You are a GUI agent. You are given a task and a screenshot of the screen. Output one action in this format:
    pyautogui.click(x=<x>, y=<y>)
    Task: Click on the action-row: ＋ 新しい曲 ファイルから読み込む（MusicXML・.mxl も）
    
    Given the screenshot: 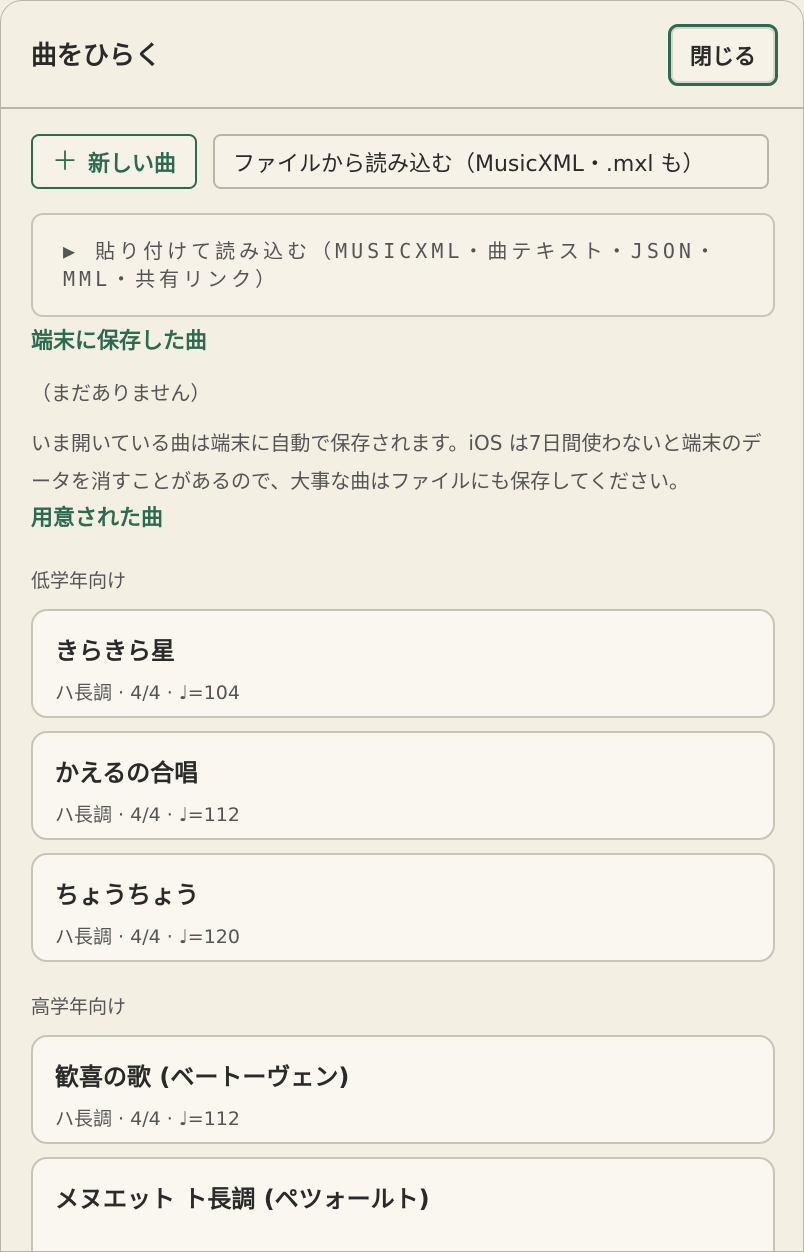 What is the action you would take?
    pyautogui.click(x=403, y=161)
    